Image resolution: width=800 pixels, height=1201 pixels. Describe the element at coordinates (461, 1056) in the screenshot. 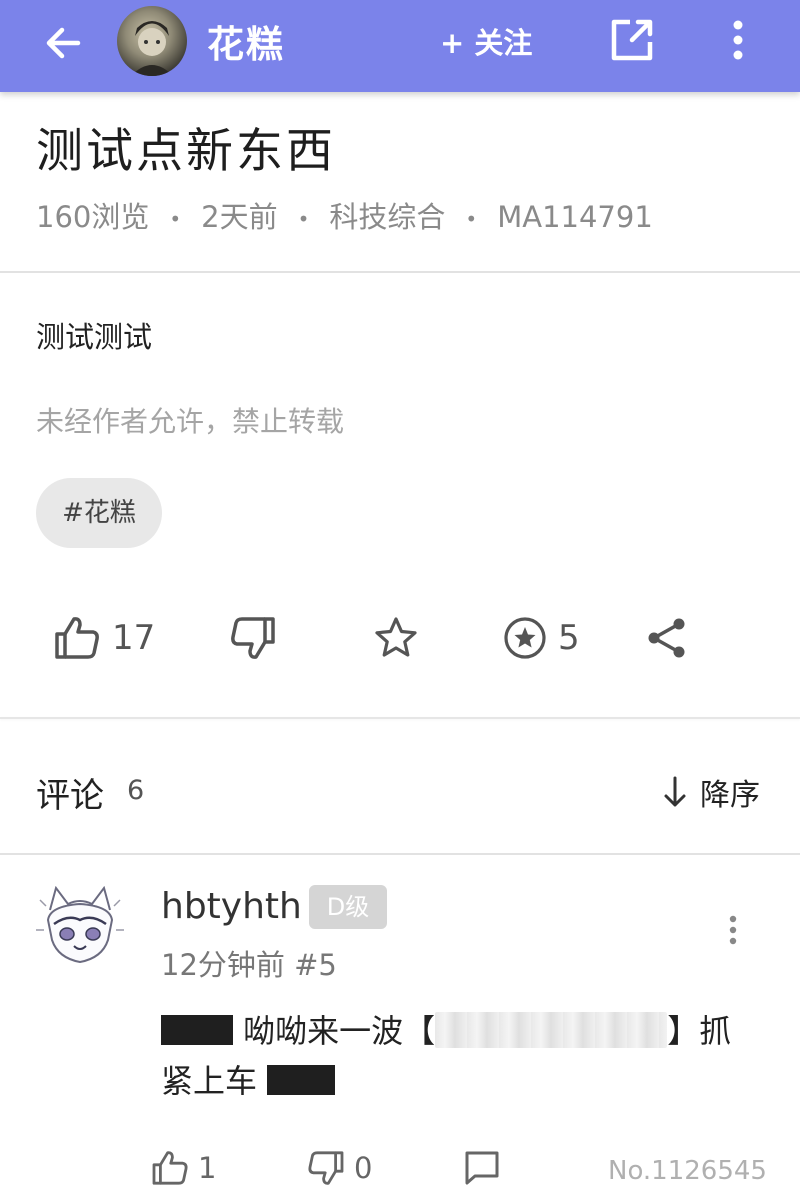

I see `comment-text: 呦呦来一波【 】抓紧上车` at that location.